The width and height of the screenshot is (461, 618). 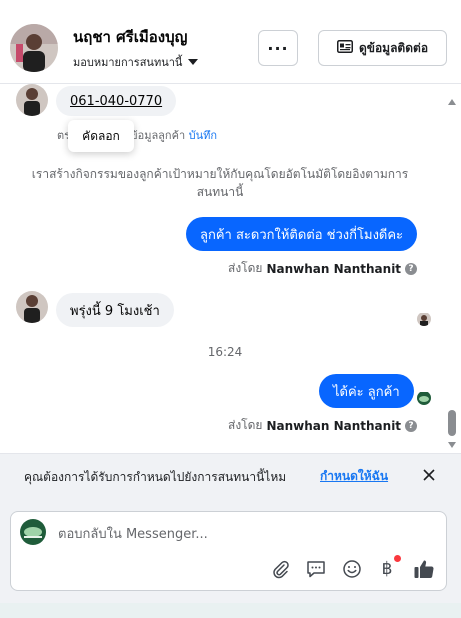 I want to click on outgoing-message: ได้ค่ะ ลูกค้า, so click(x=366, y=391).